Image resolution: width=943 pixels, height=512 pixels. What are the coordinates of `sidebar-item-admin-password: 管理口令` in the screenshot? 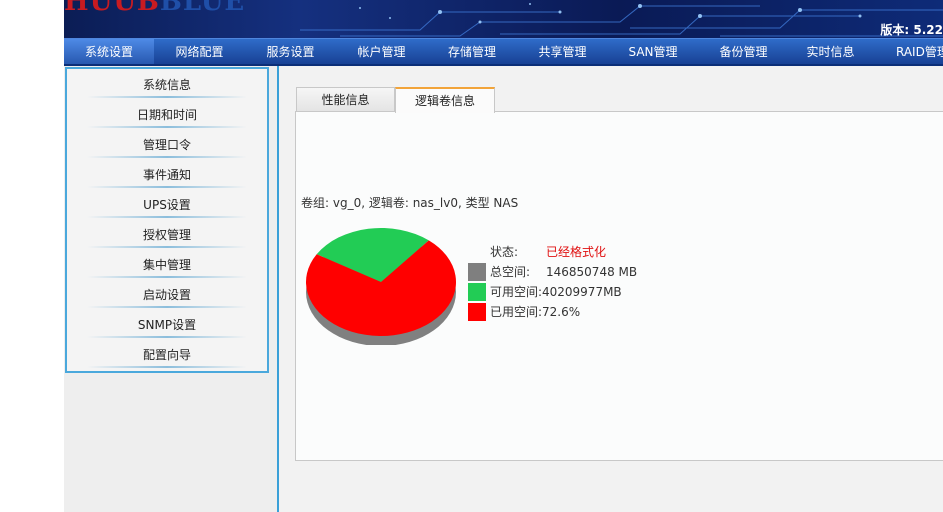 It's located at (167, 144).